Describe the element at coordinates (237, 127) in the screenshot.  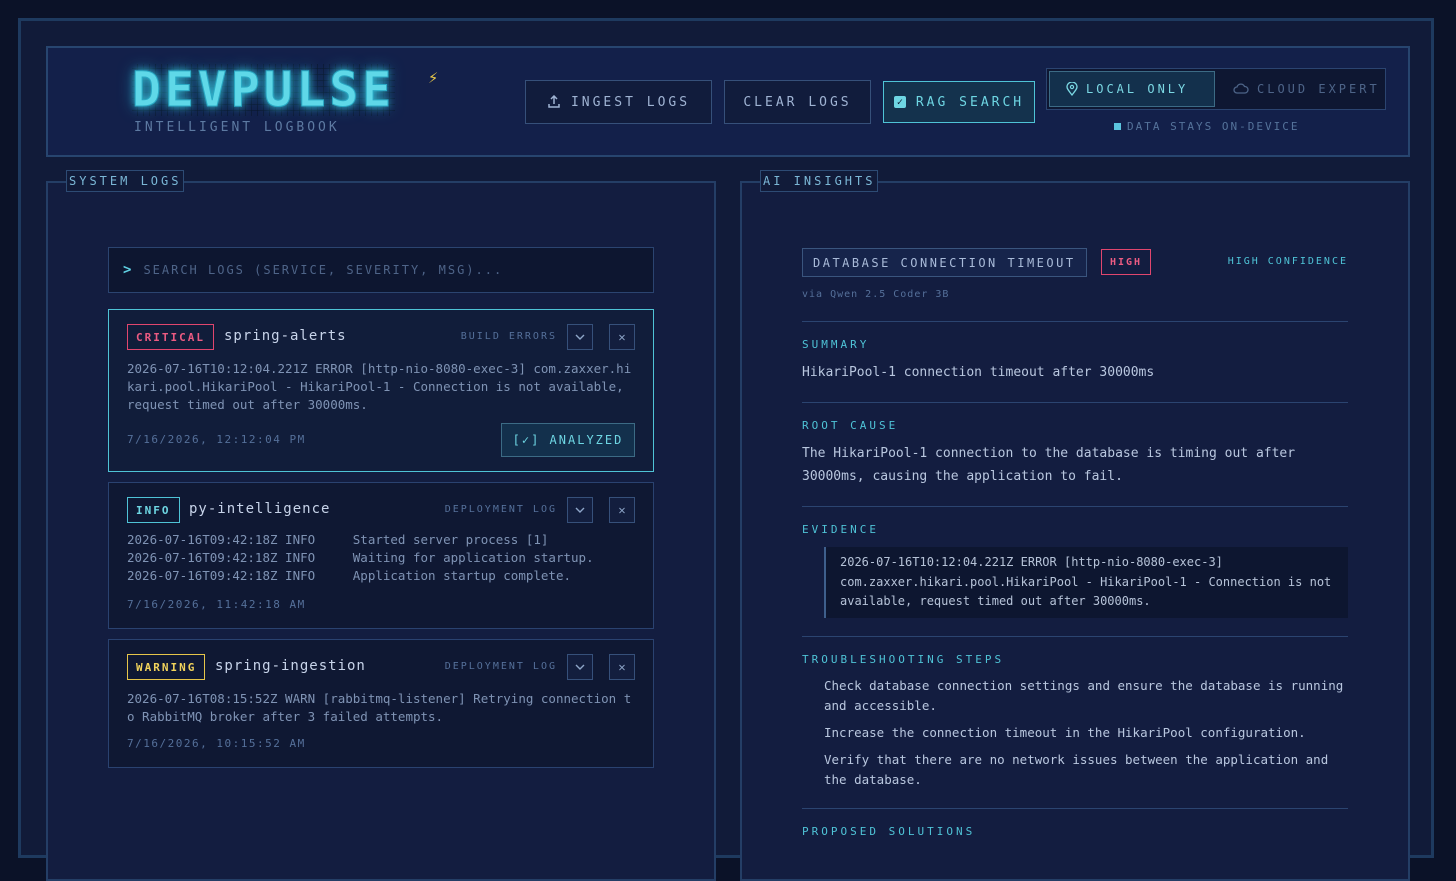
I see `app-subtitle: INTELLIGENT LOGBOOK` at that location.